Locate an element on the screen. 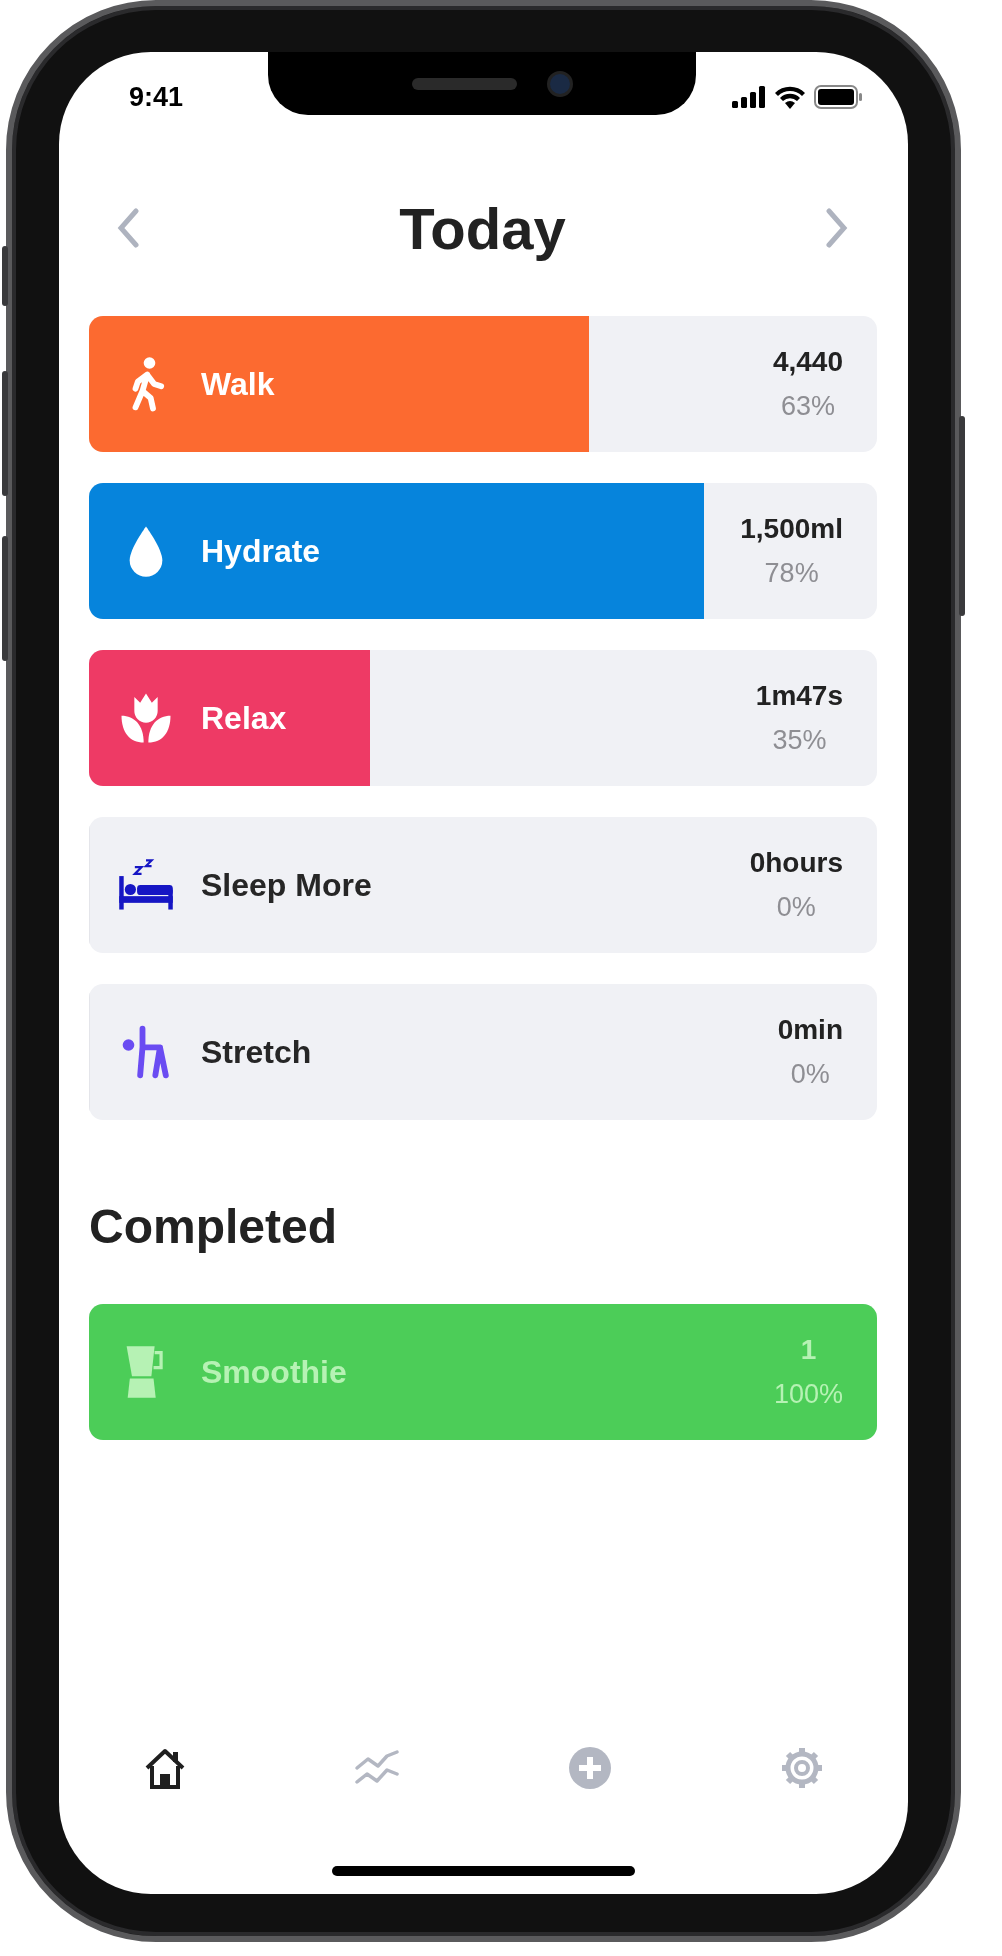  camera-lens is located at coordinates (559, 83).